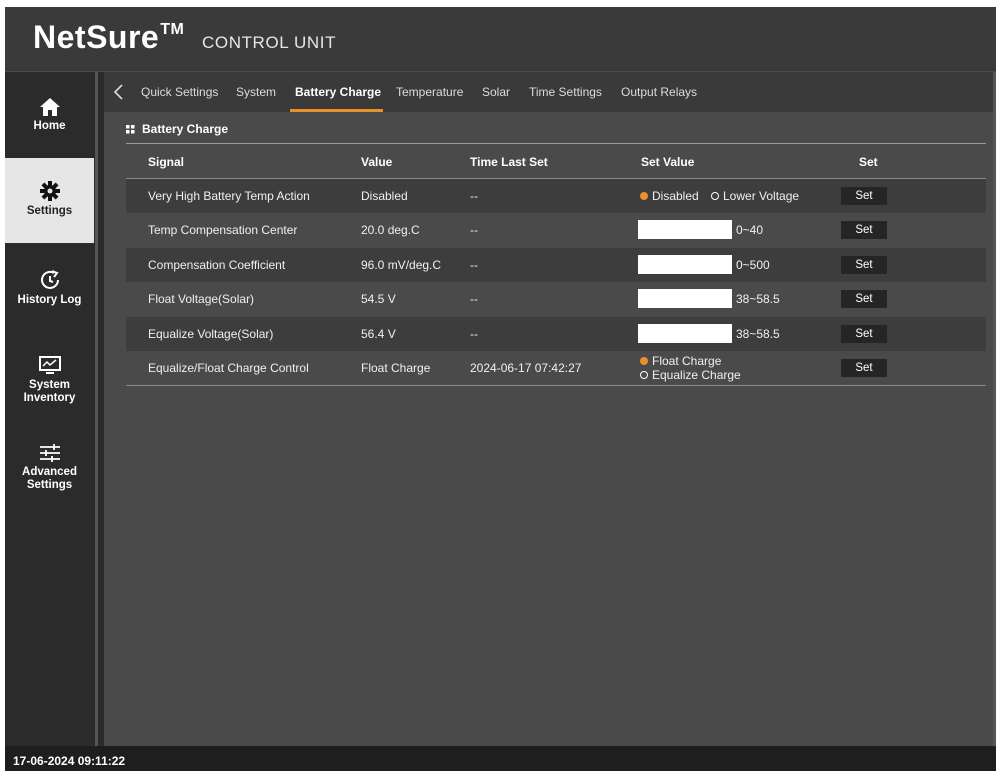  Describe the element at coordinates (256, 92) in the screenshot. I see `tab-system: System` at that location.